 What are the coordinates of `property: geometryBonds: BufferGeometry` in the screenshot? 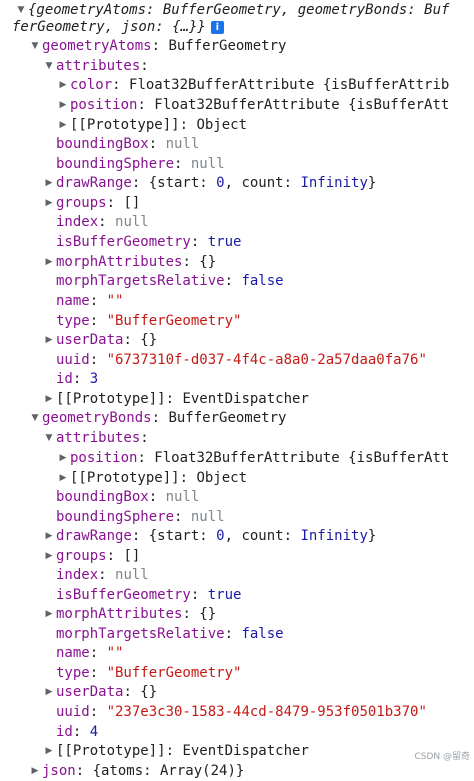 It's located at (164, 418).